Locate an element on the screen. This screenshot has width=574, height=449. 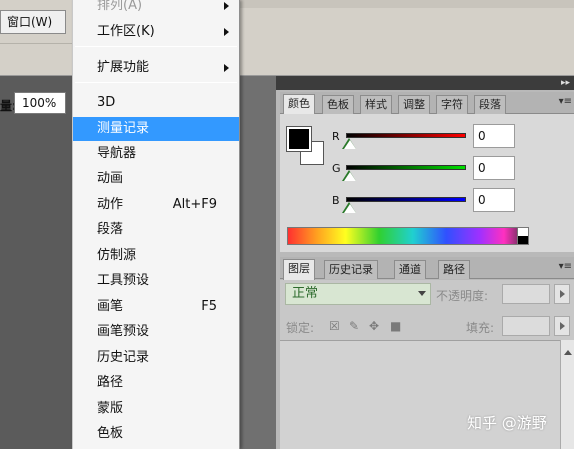
green-slider-handle-fill is located at coordinates (350, 176).